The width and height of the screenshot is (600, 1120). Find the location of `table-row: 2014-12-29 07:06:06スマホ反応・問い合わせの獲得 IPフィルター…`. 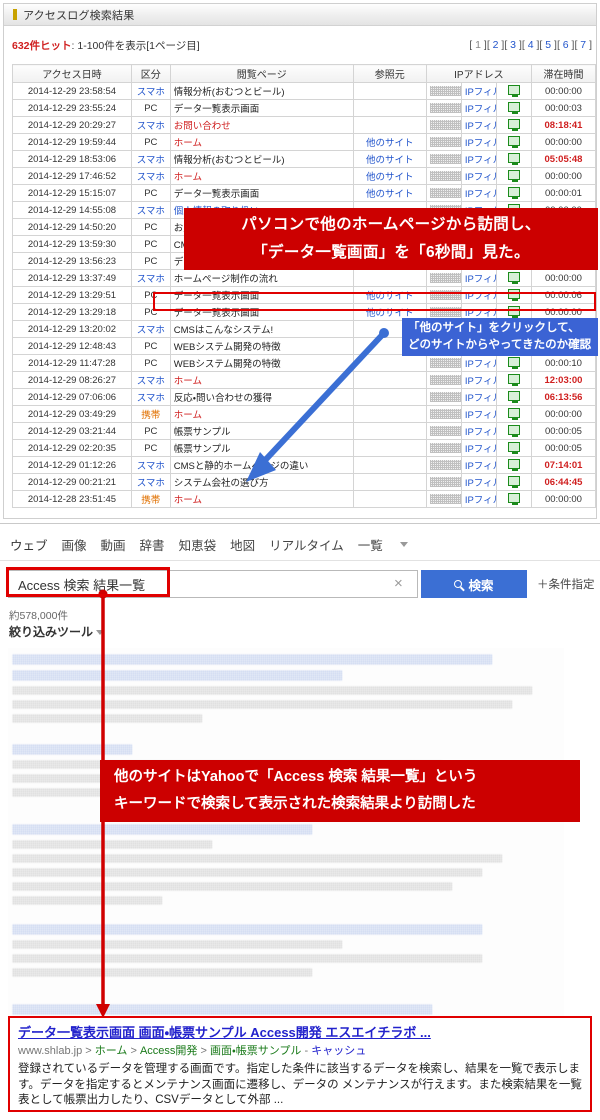

table-row: 2014-12-29 07:06:06スマホ反応・問い合わせの獲得 IPフィルター… is located at coordinates (304, 397).